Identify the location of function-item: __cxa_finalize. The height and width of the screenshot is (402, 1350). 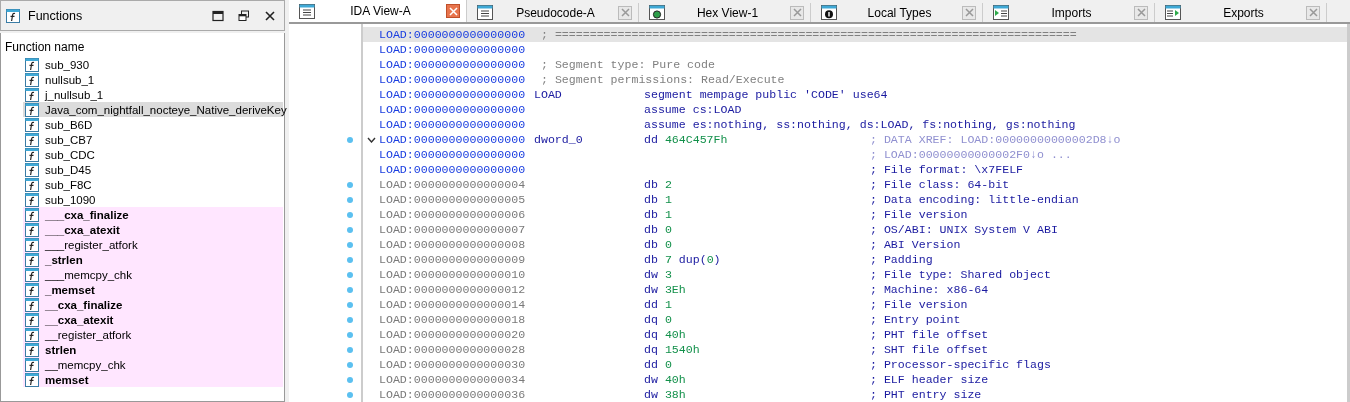
(153, 304).